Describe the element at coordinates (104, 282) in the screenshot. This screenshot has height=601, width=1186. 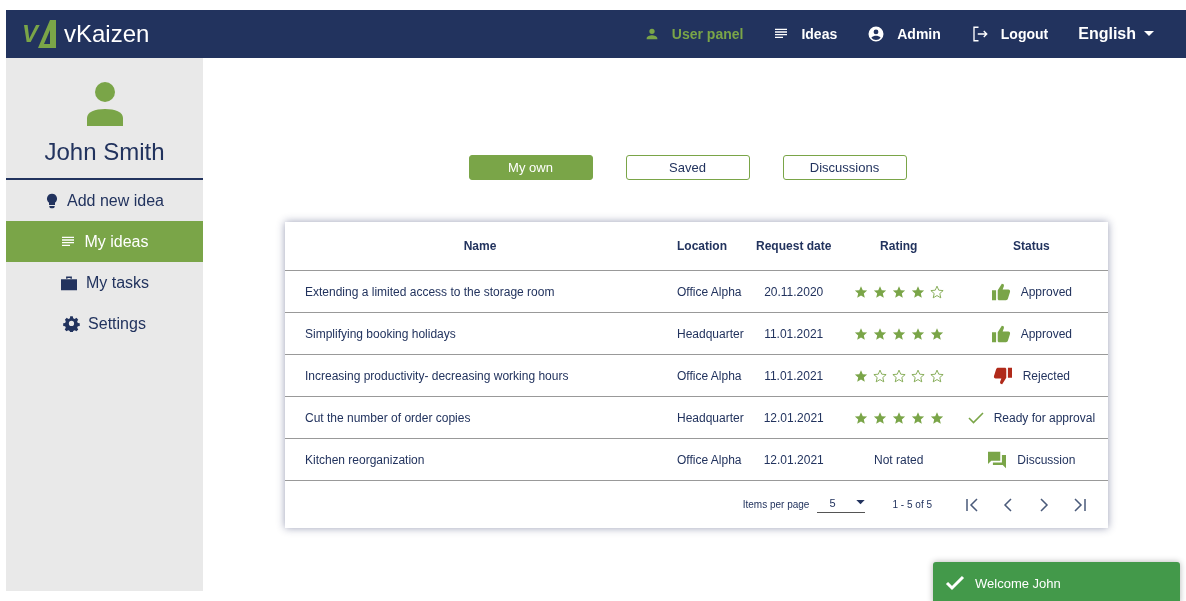
I see `sidebar-item: My tasks` at that location.